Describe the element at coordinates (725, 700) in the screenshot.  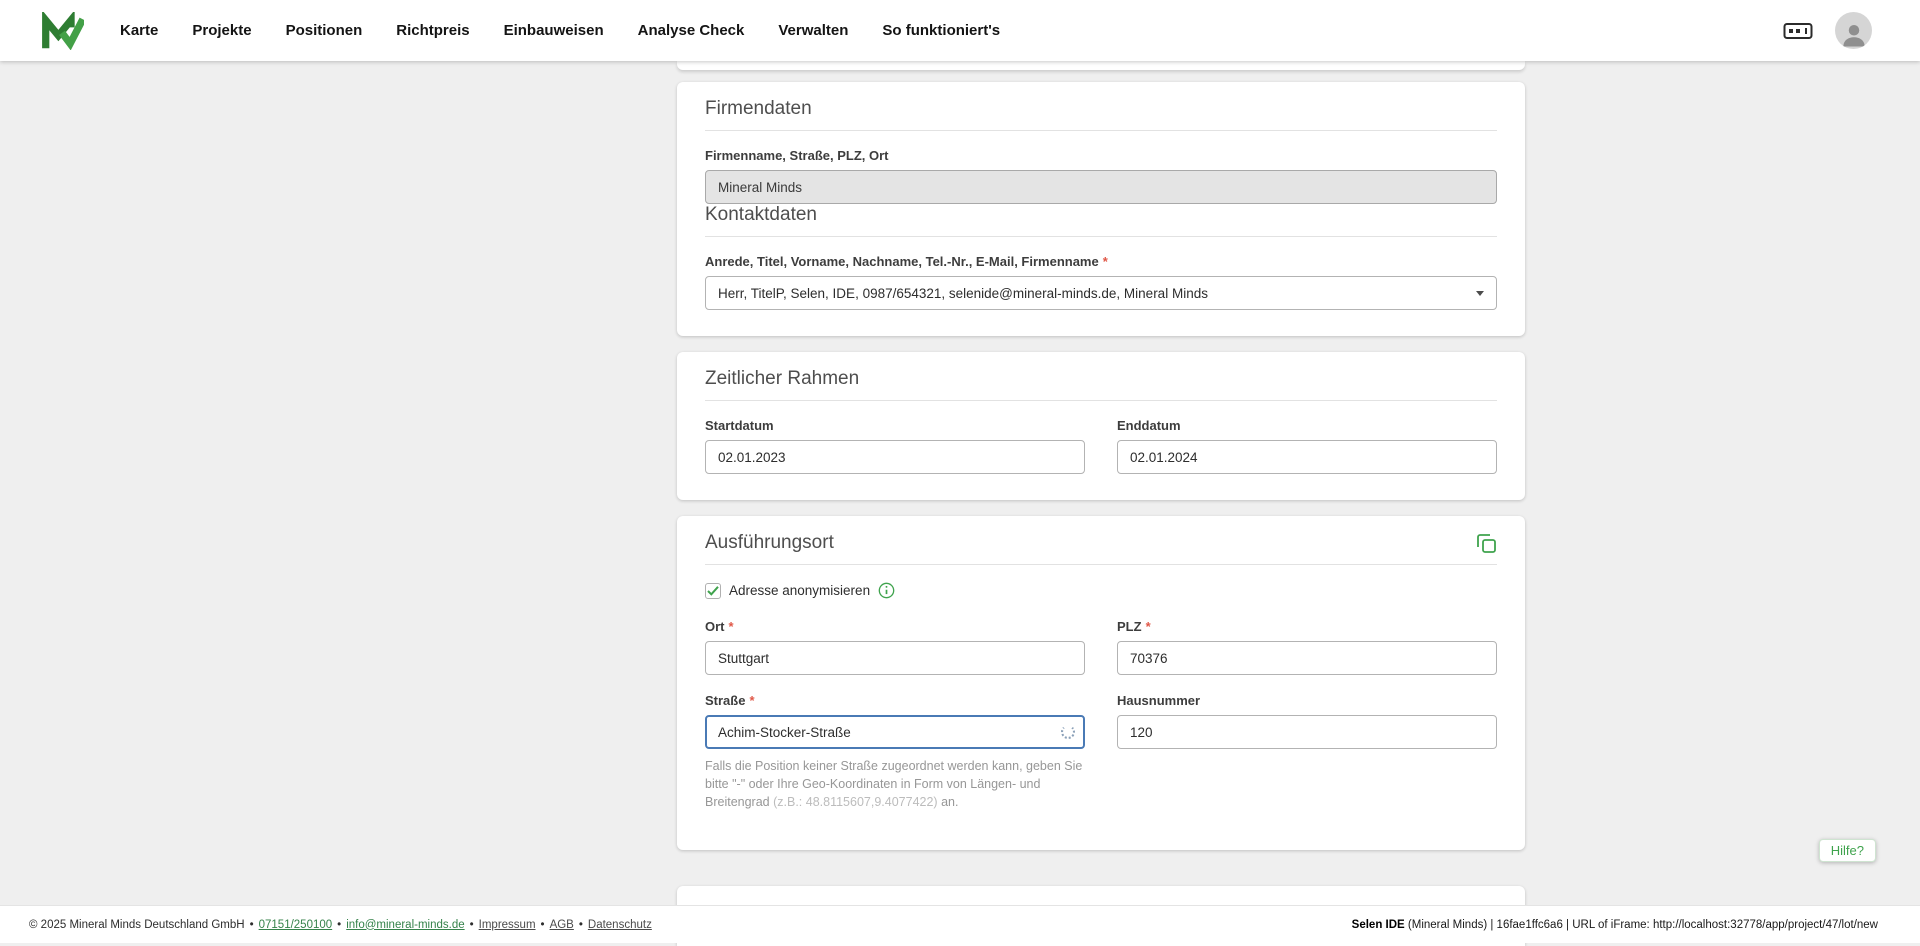
I see `strasse-label-text: Straße` at that location.